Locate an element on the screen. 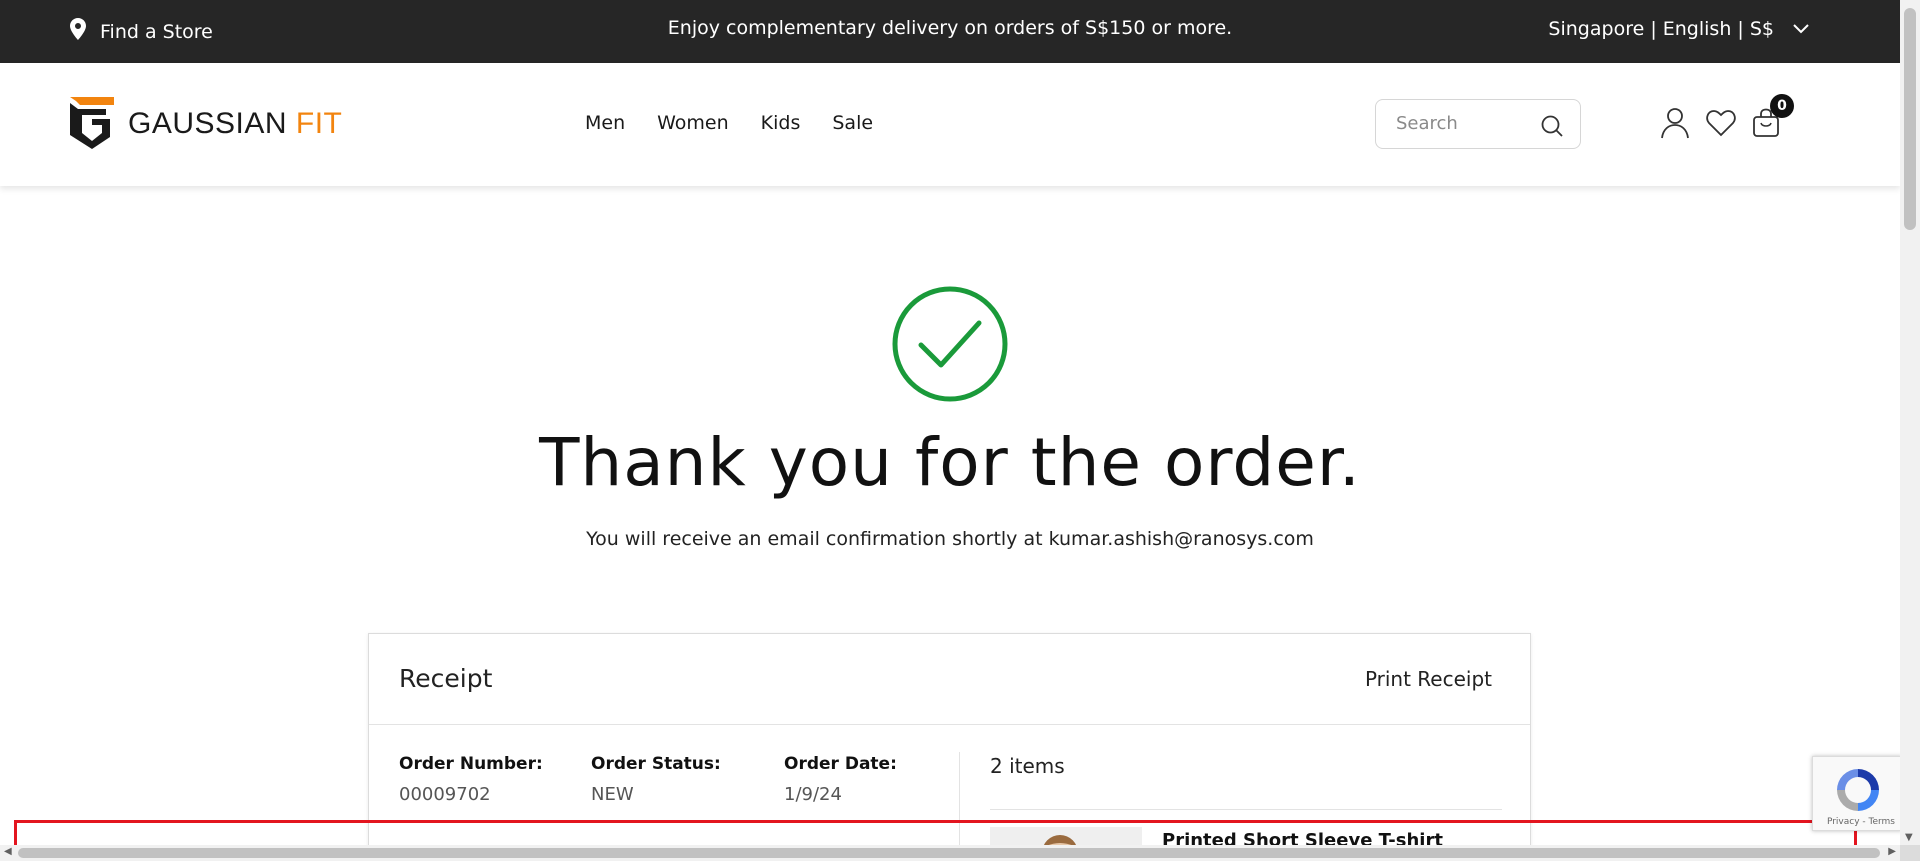 The height and width of the screenshot is (861, 1920). items-divider is located at coordinates (1246, 809).